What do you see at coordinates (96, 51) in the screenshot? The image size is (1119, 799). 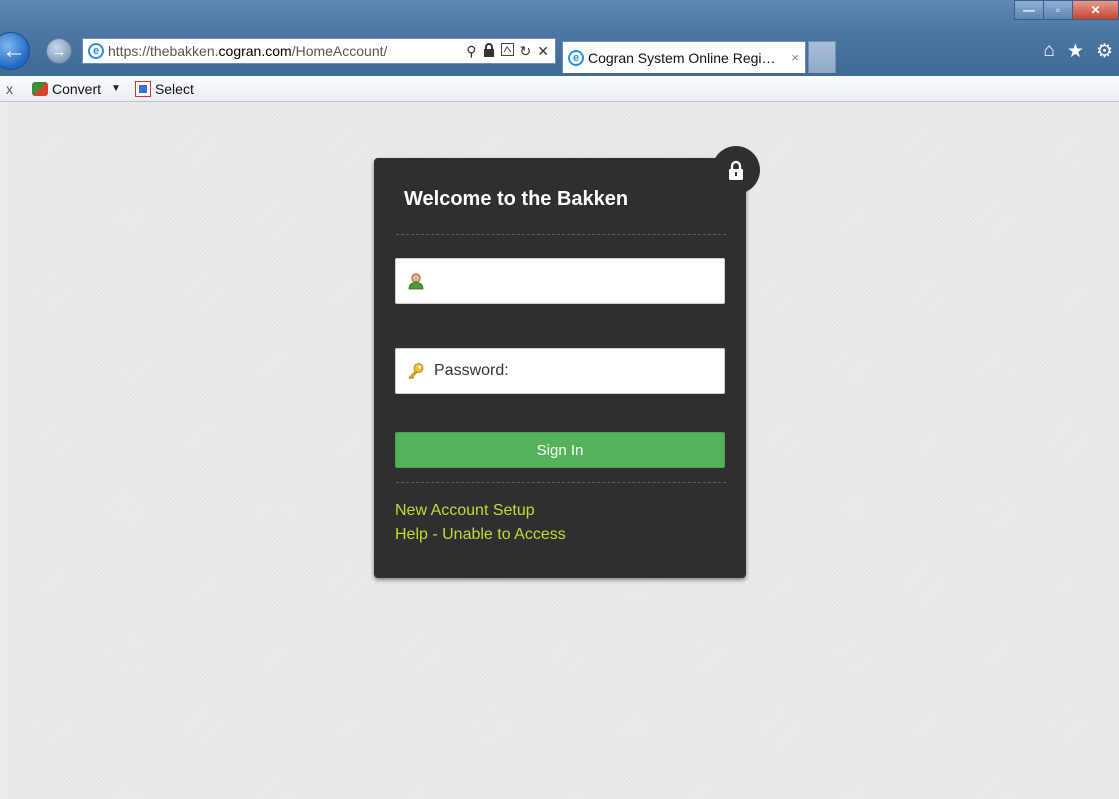 I see `ie-page-icon: e` at bounding box center [96, 51].